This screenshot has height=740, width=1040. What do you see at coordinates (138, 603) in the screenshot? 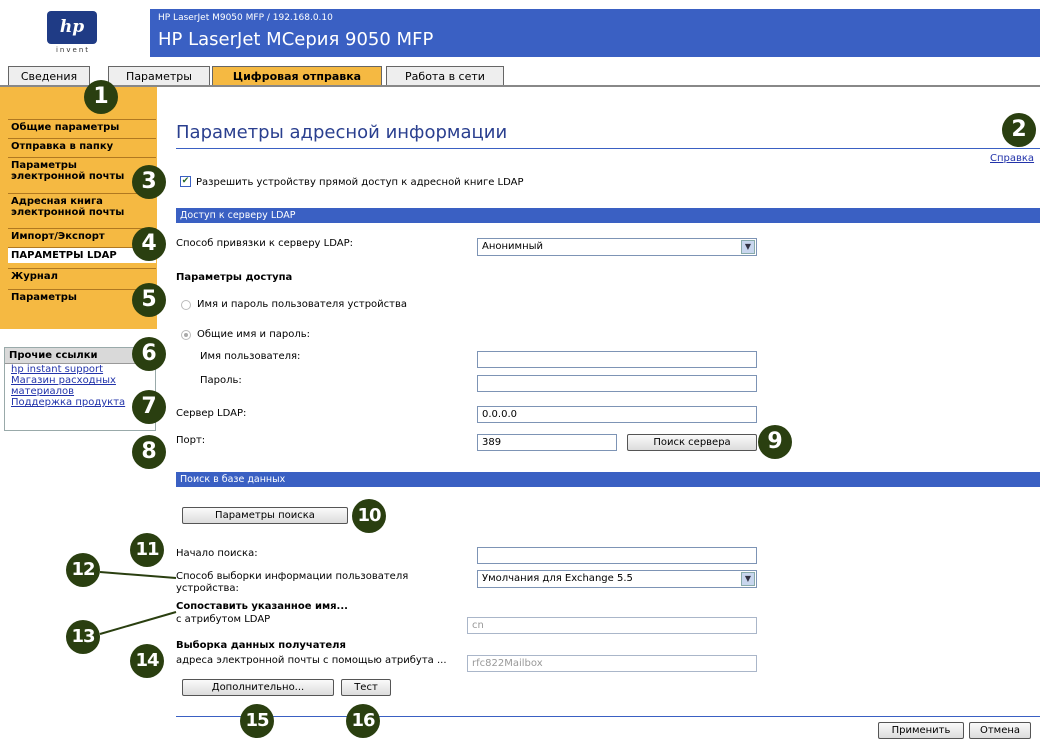
I see `callout-leader-lines` at bounding box center [138, 603].